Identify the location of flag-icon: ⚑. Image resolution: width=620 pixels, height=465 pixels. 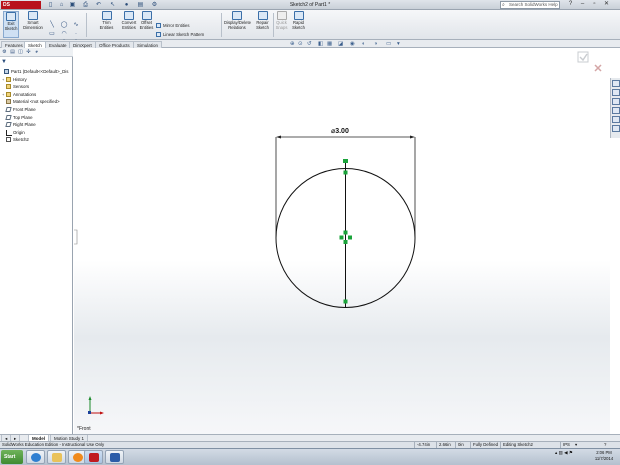
(571, 452).